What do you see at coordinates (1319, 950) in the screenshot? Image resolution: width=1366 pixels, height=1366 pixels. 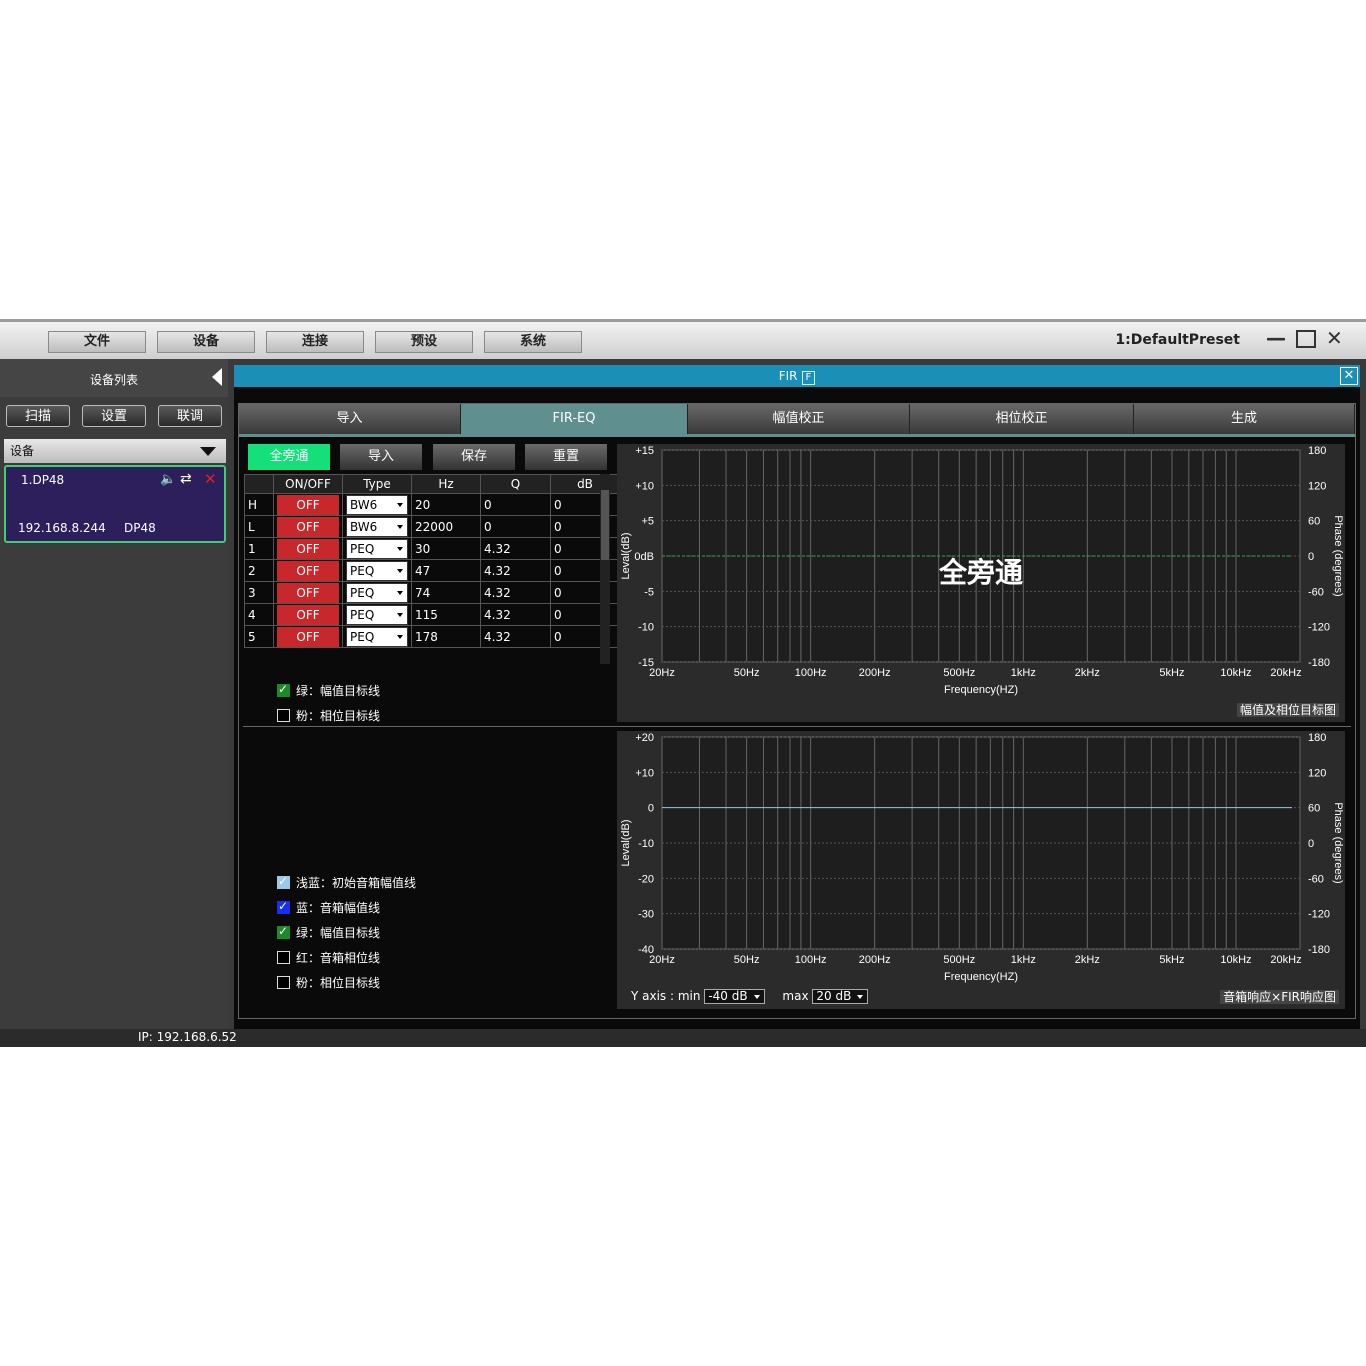 I see `bottom-graph-phase-tick: -180` at bounding box center [1319, 950].